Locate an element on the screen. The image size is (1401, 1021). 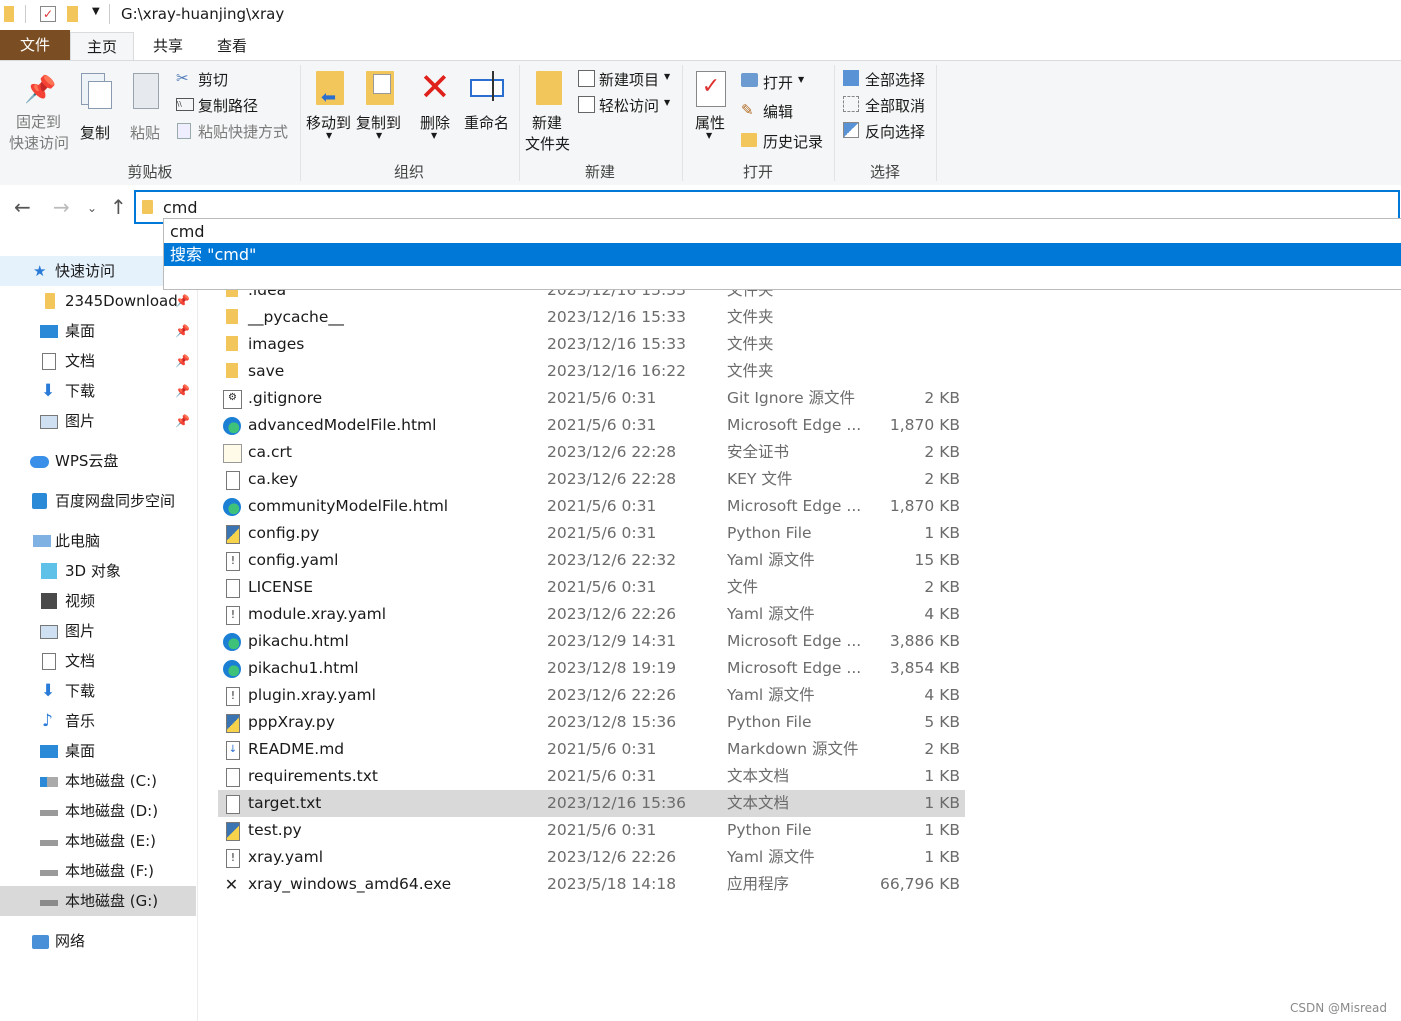
sidebar-drive-e: 本地磁盘 (E:) is located at coordinates (98, 841).